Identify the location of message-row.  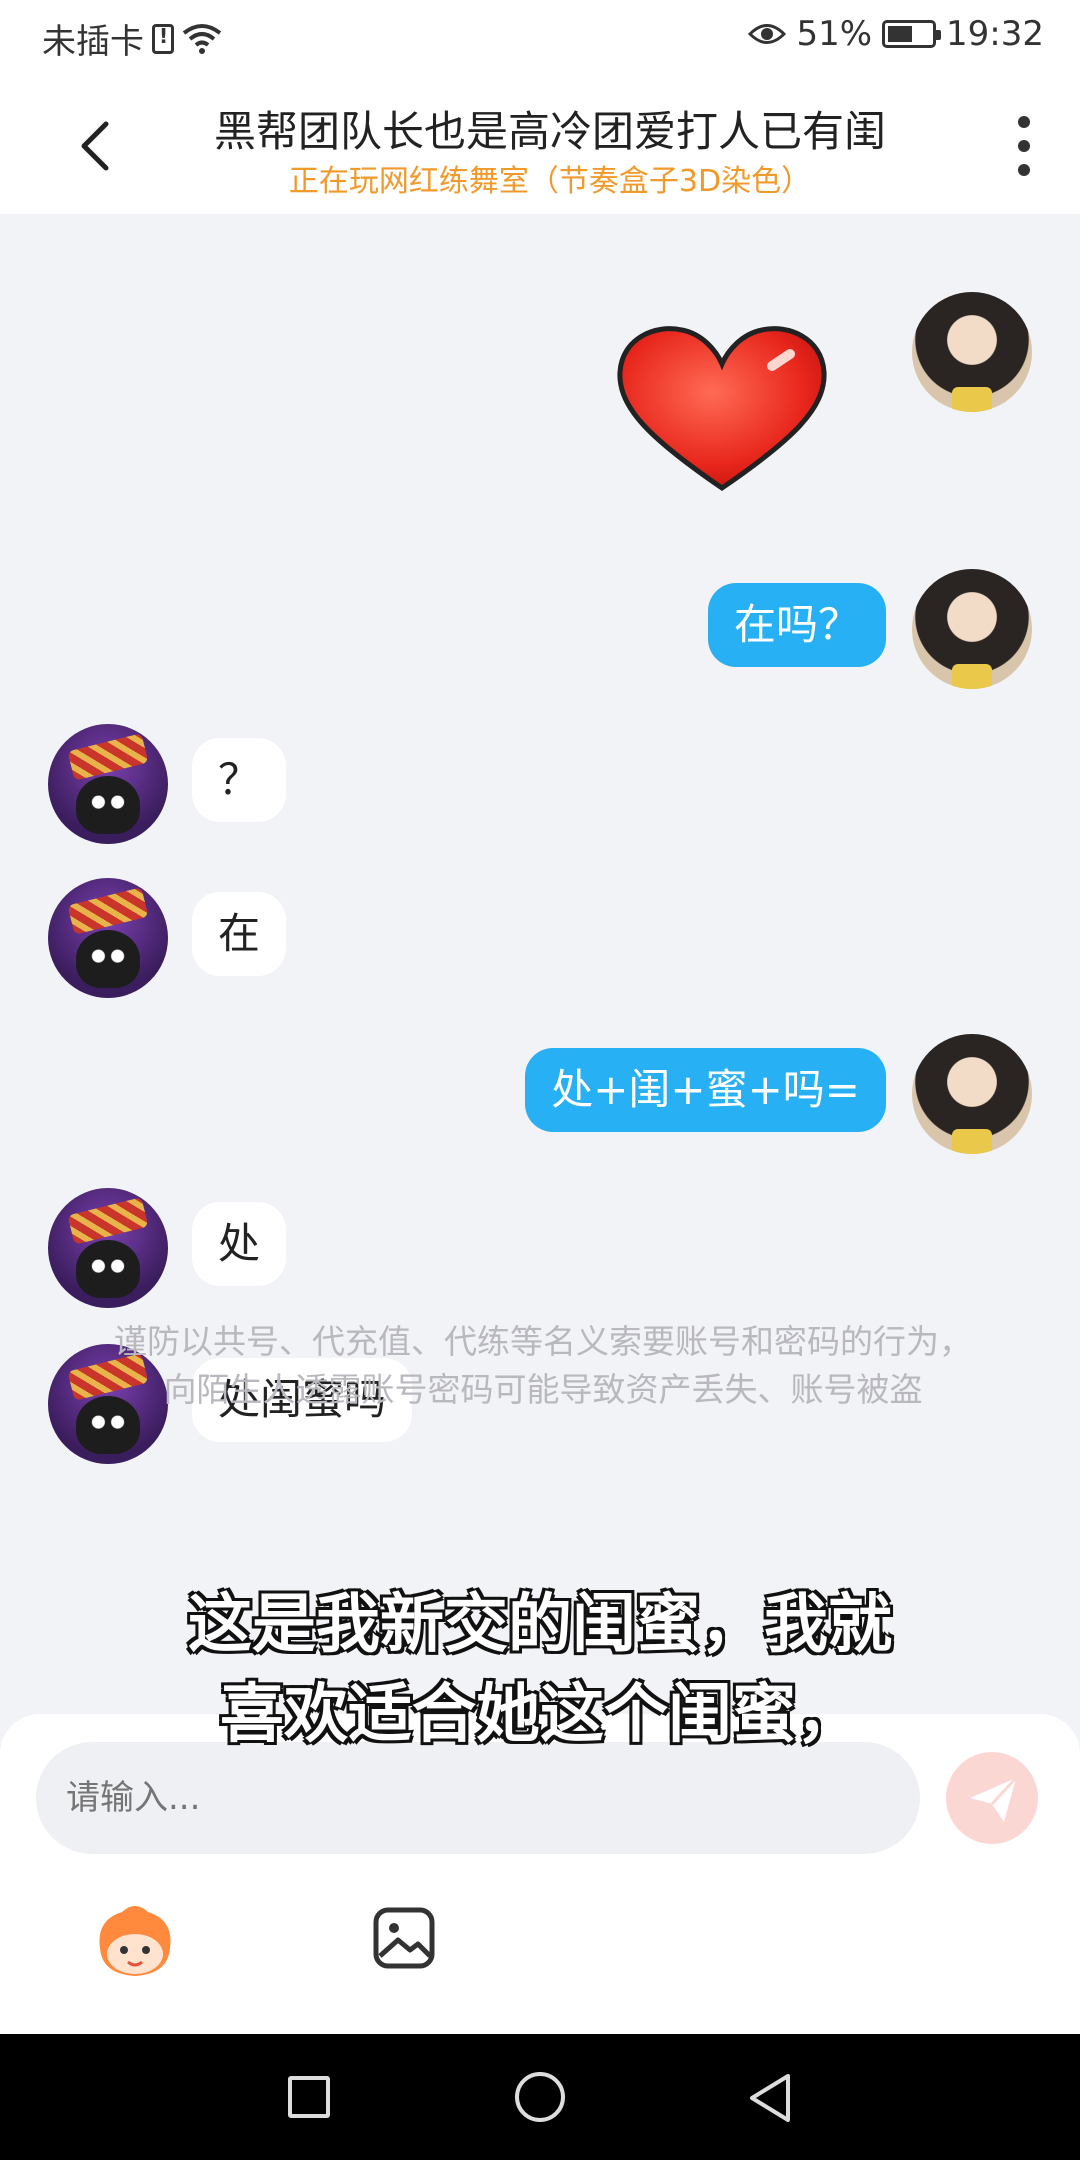
(540, 364).